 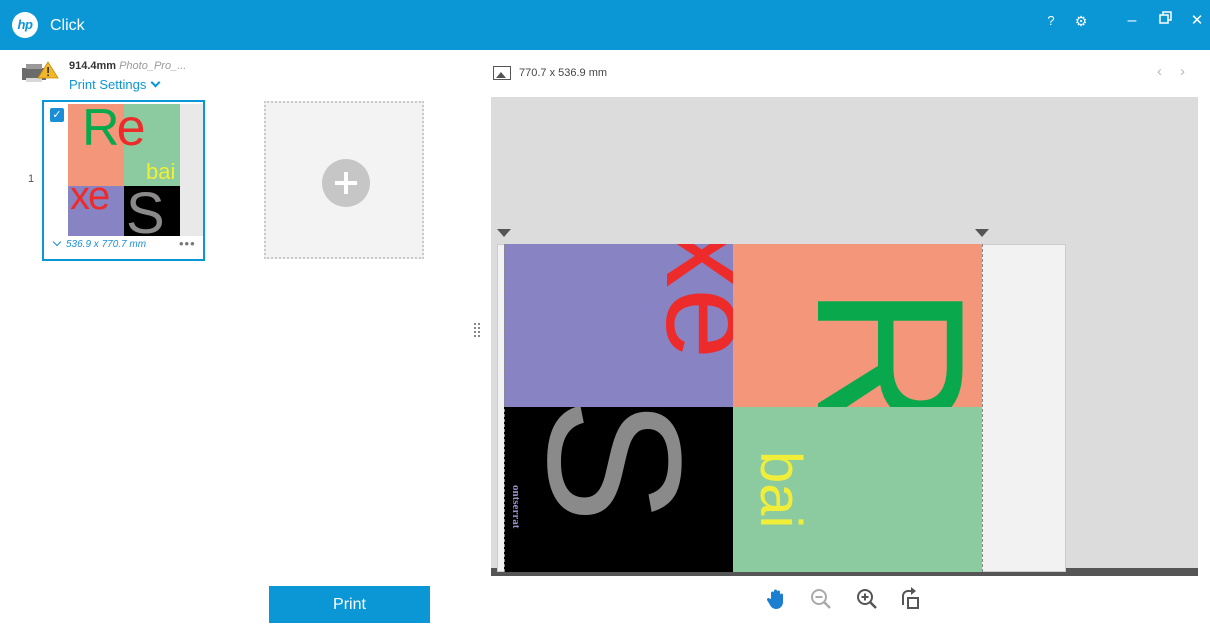 I want to click on chevron-left-icon: ‹, so click(x=1159, y=71).